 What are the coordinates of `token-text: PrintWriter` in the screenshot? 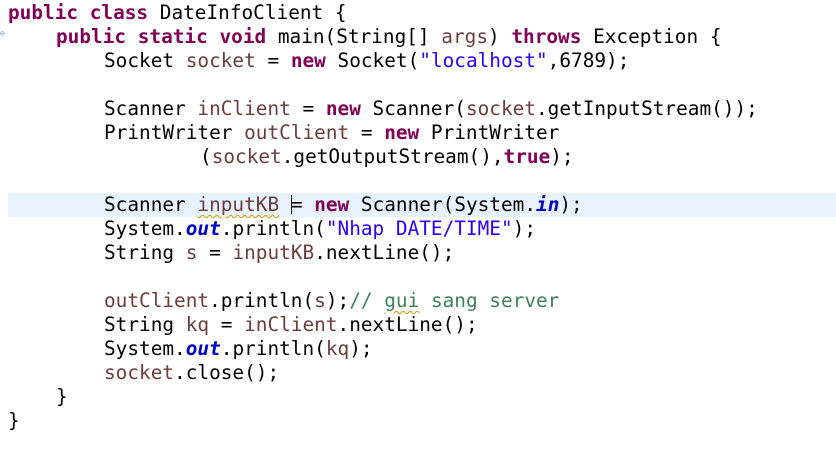 It's located at (489, 132).